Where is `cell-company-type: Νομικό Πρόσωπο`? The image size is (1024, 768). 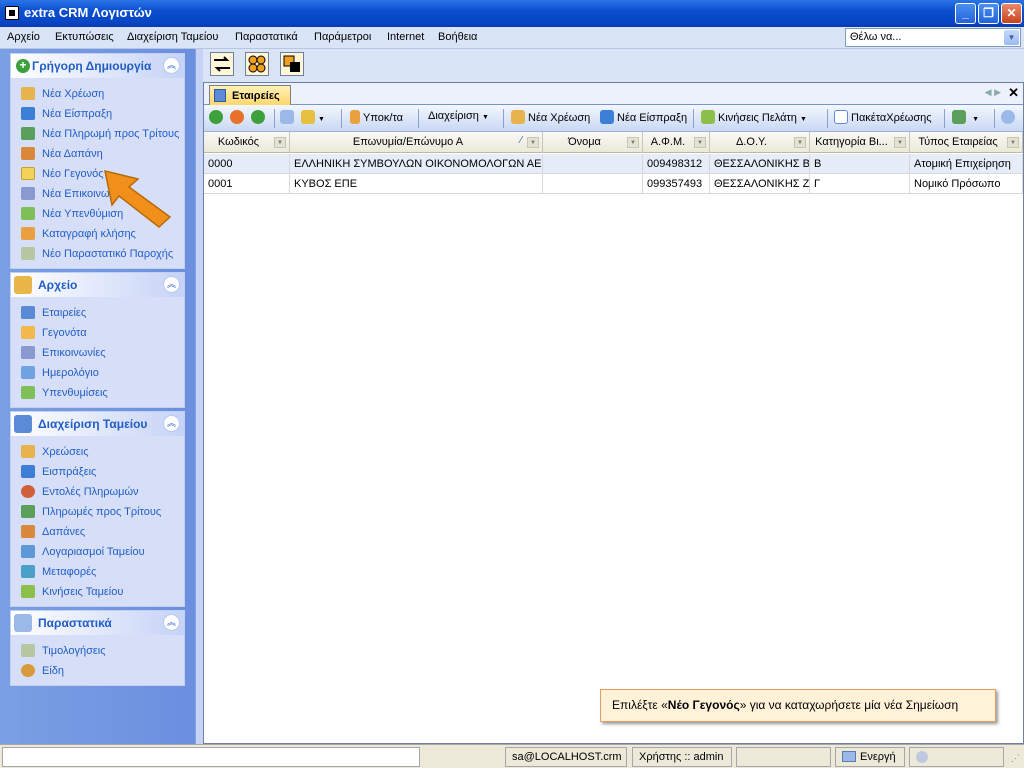 cell-company-type: Νομικό Πρόσωπο is located at coordinates (966, 184).